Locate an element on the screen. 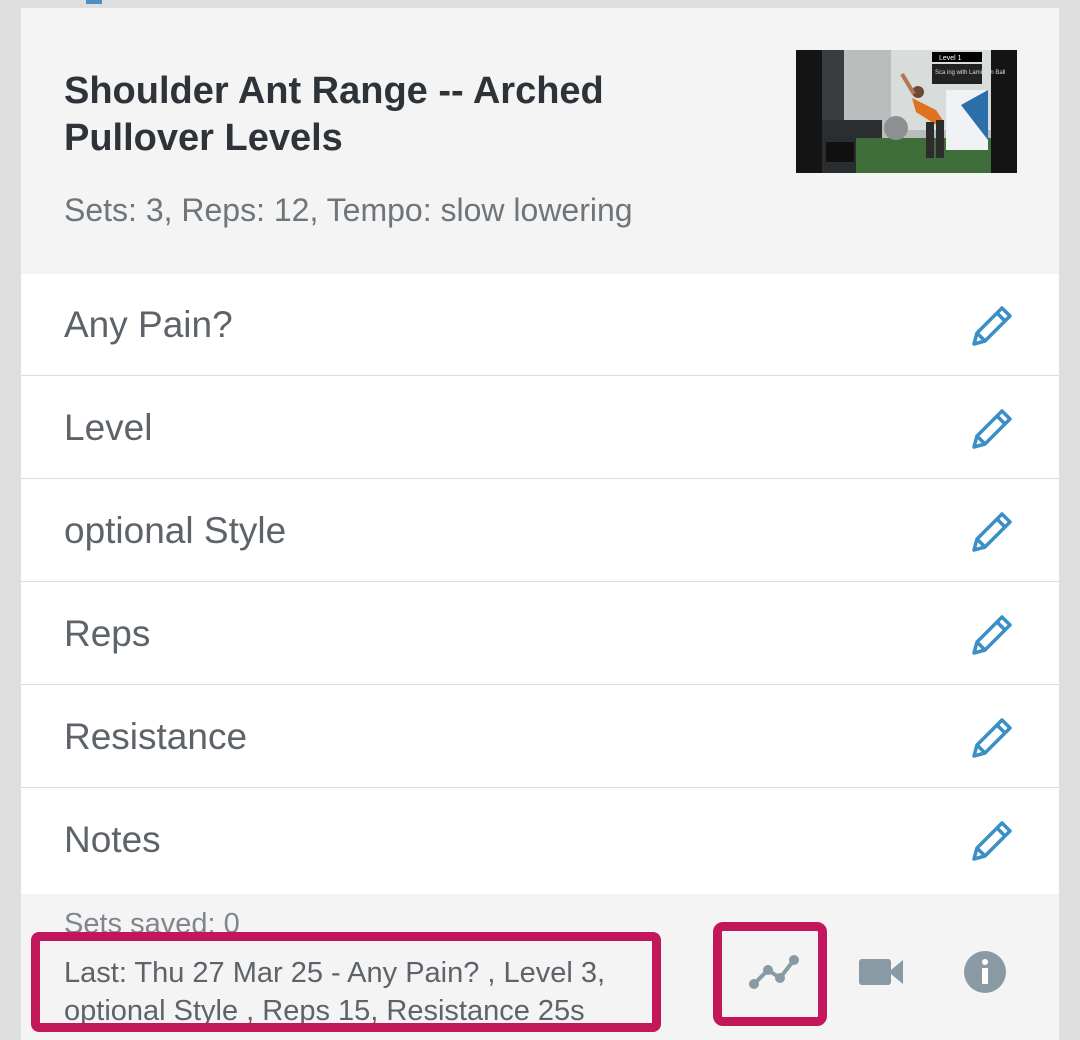 The width and height of the screenshot is (1080, 1040). field-row-notes: Notes is located at coordinates (540, 841).